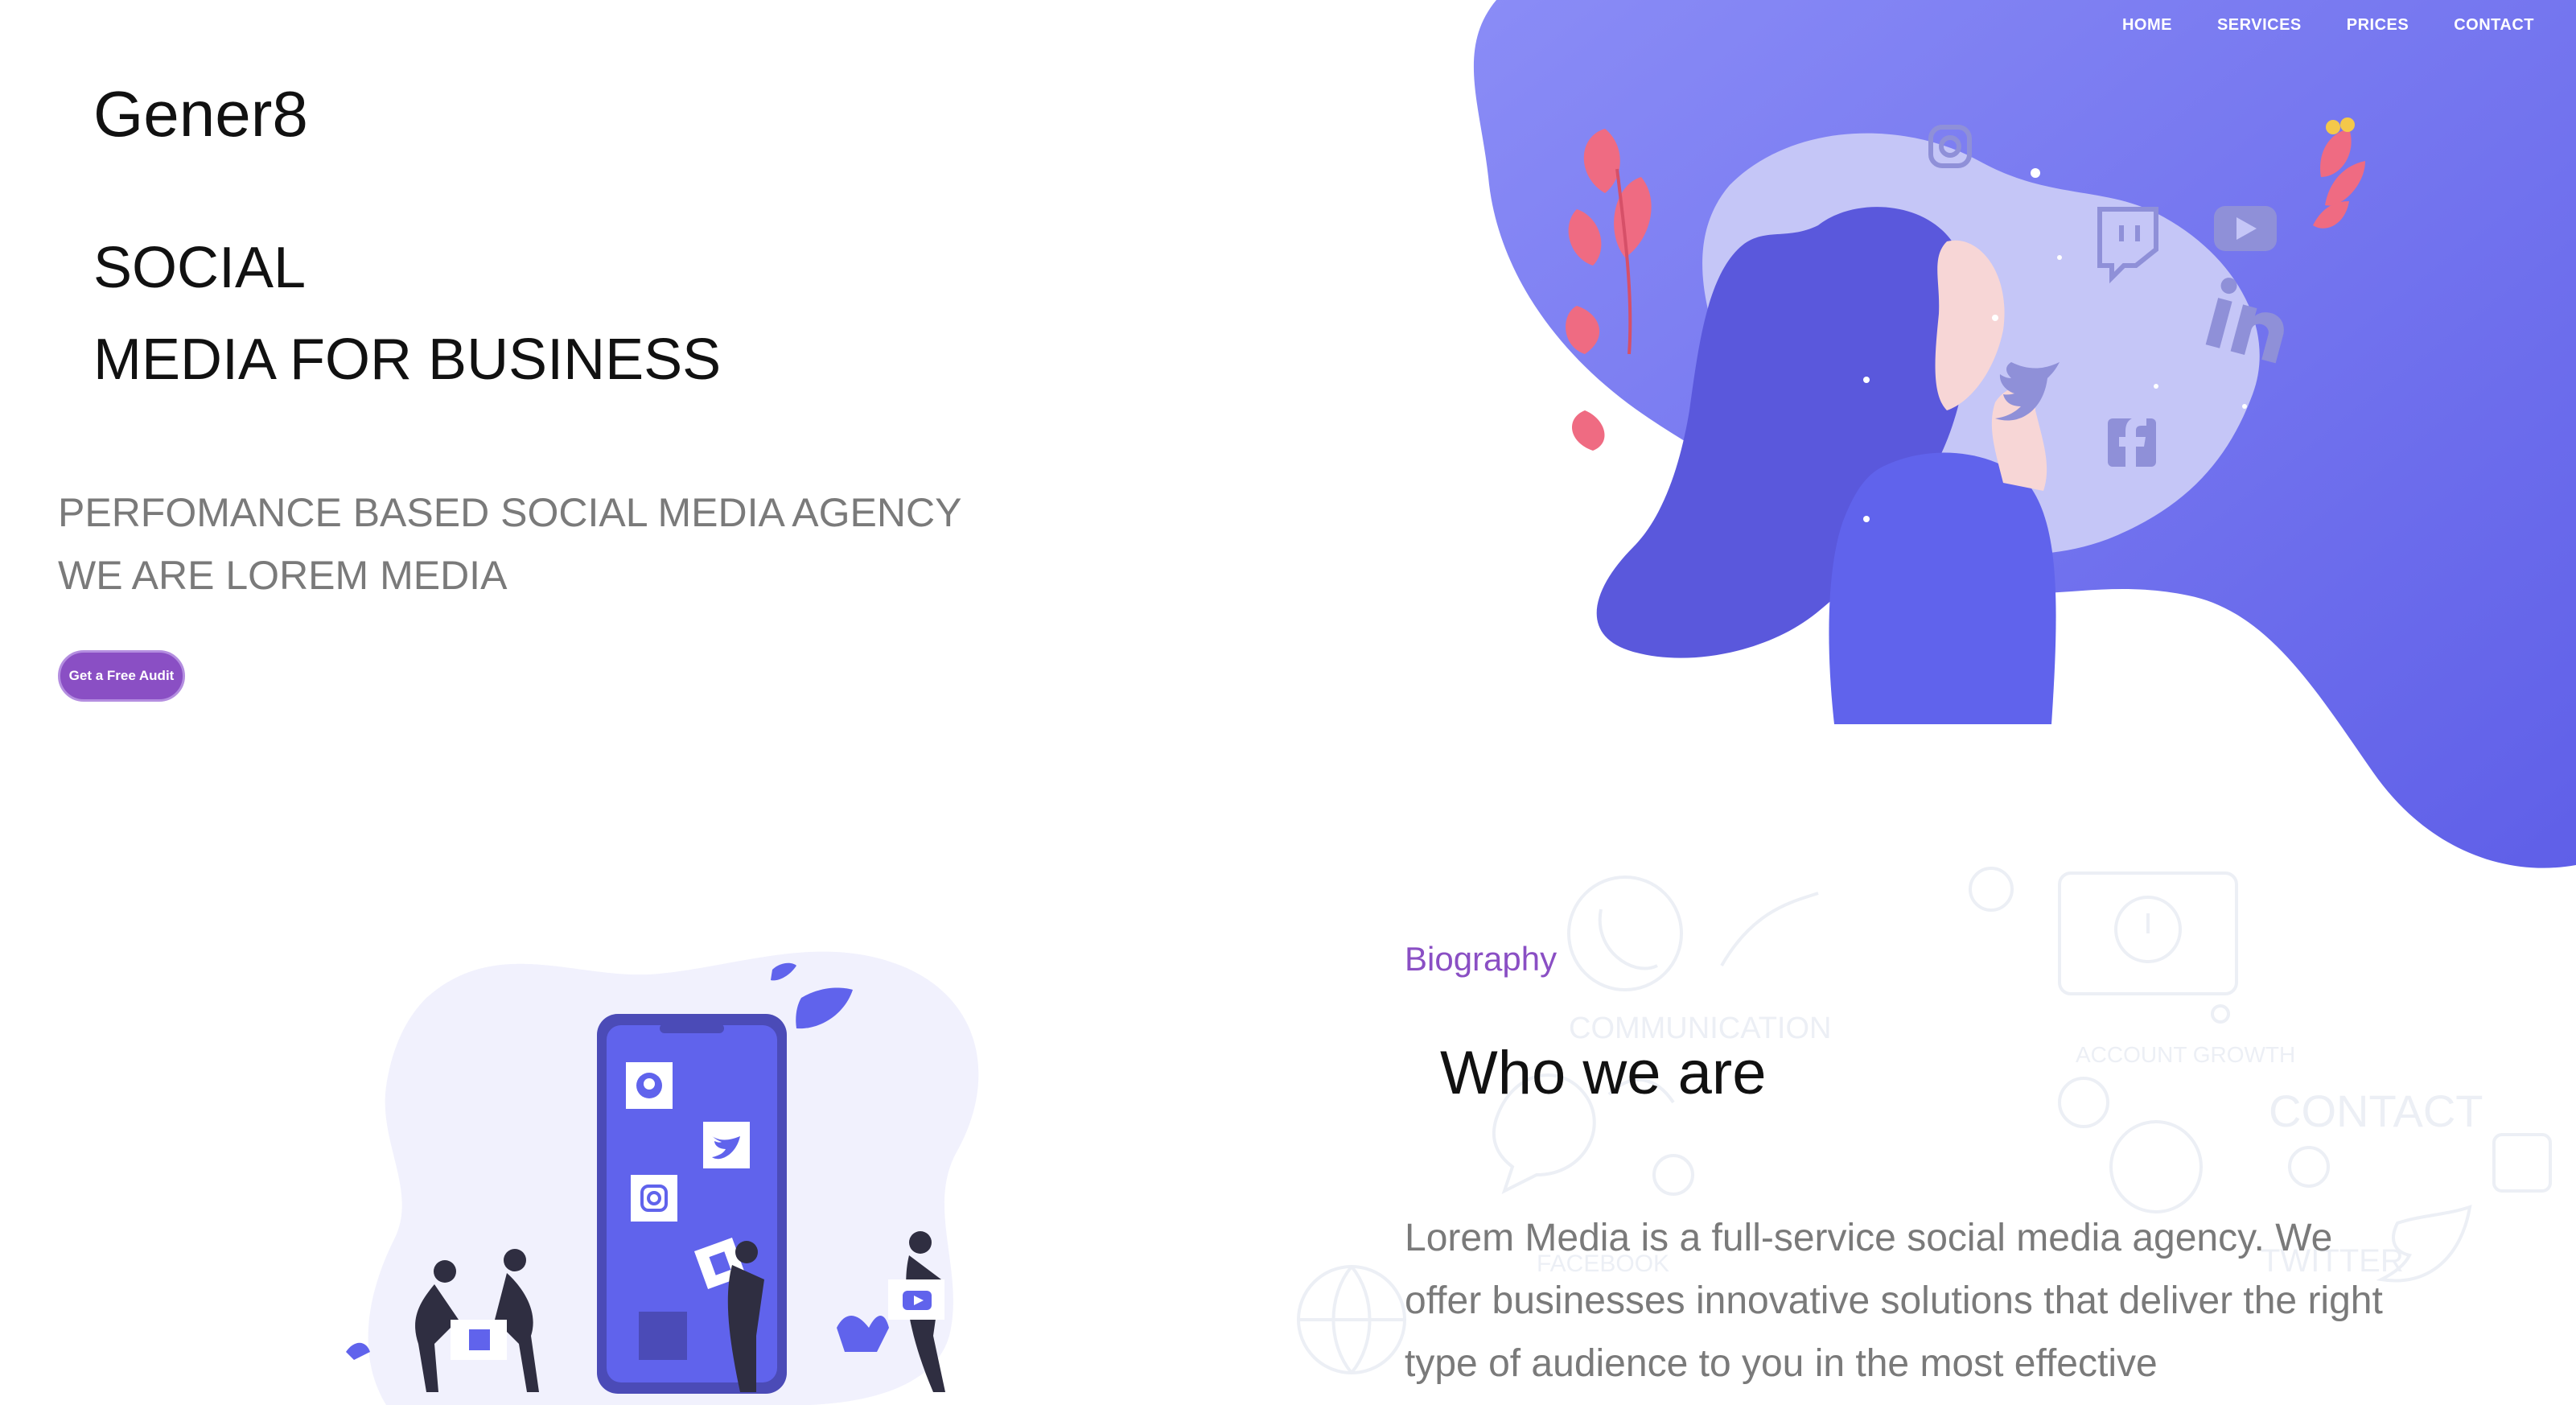 The image size is (2576, 1405). What do you see at coordinates (2185, 1055) in the screenshot?
I see `svg-text: ACCOUNT GROWTH` at bounding box center [2185, 1055].